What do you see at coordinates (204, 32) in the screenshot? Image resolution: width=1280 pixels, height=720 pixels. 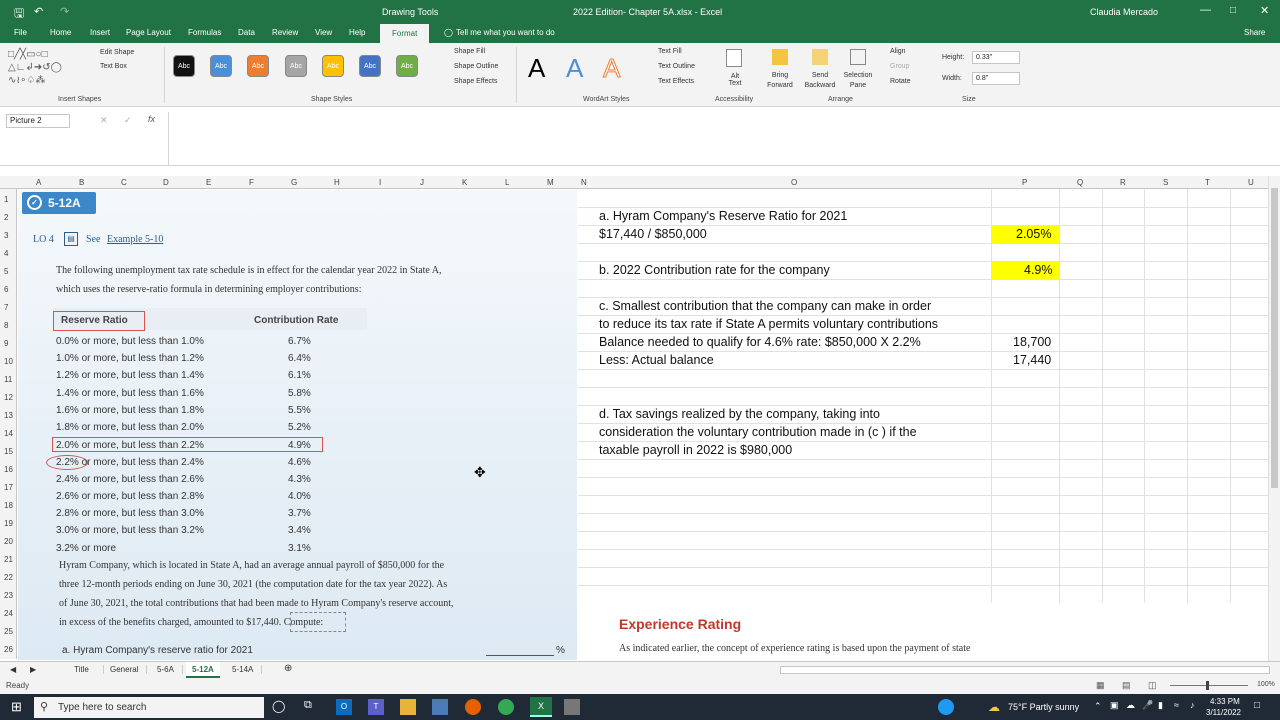 I see `tab-formulas: Formulas` at bounding box center [204, 32].